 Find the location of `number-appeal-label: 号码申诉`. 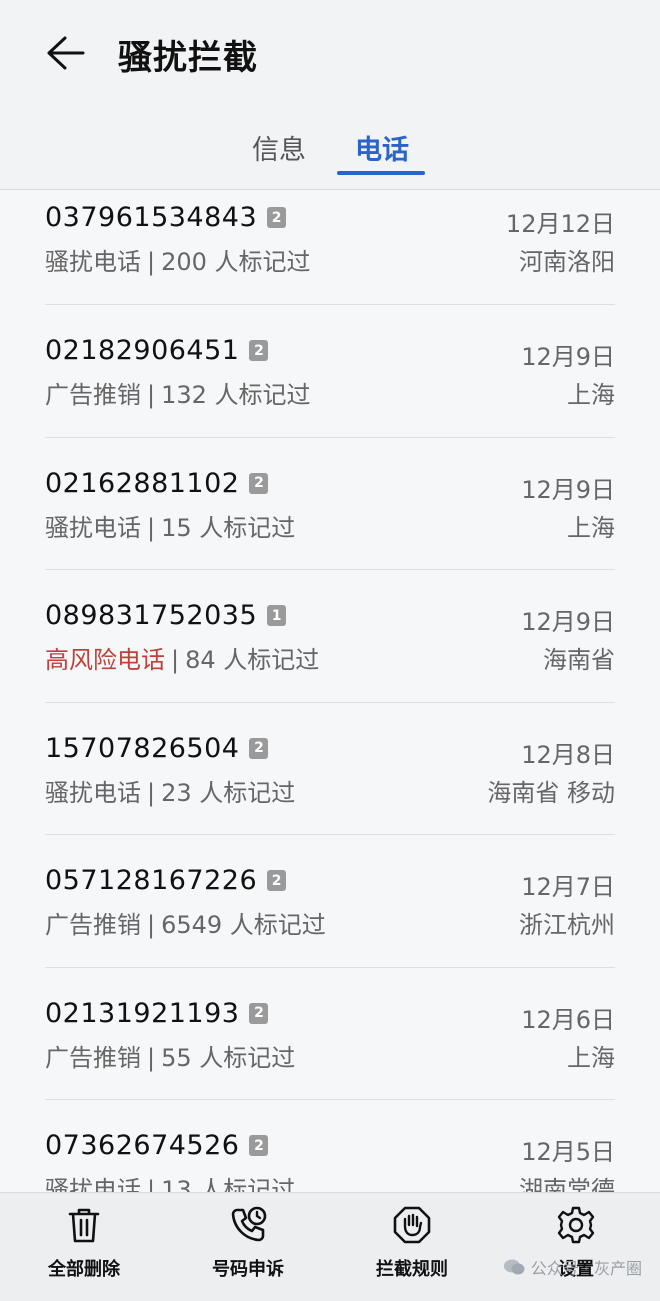

number-appeal-label: 号码申诉 is located at coordinates (248, 1269).